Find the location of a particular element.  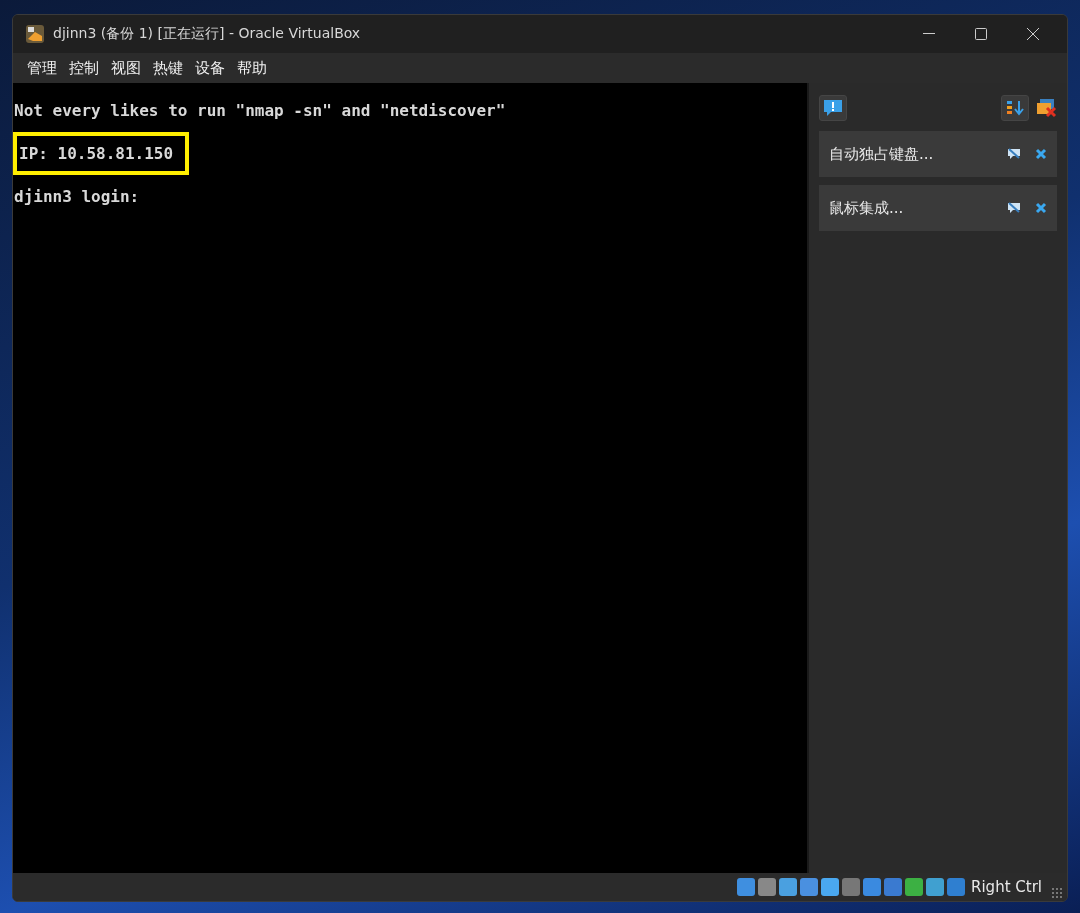

maximize-icon is located at coordinates (981, 34).